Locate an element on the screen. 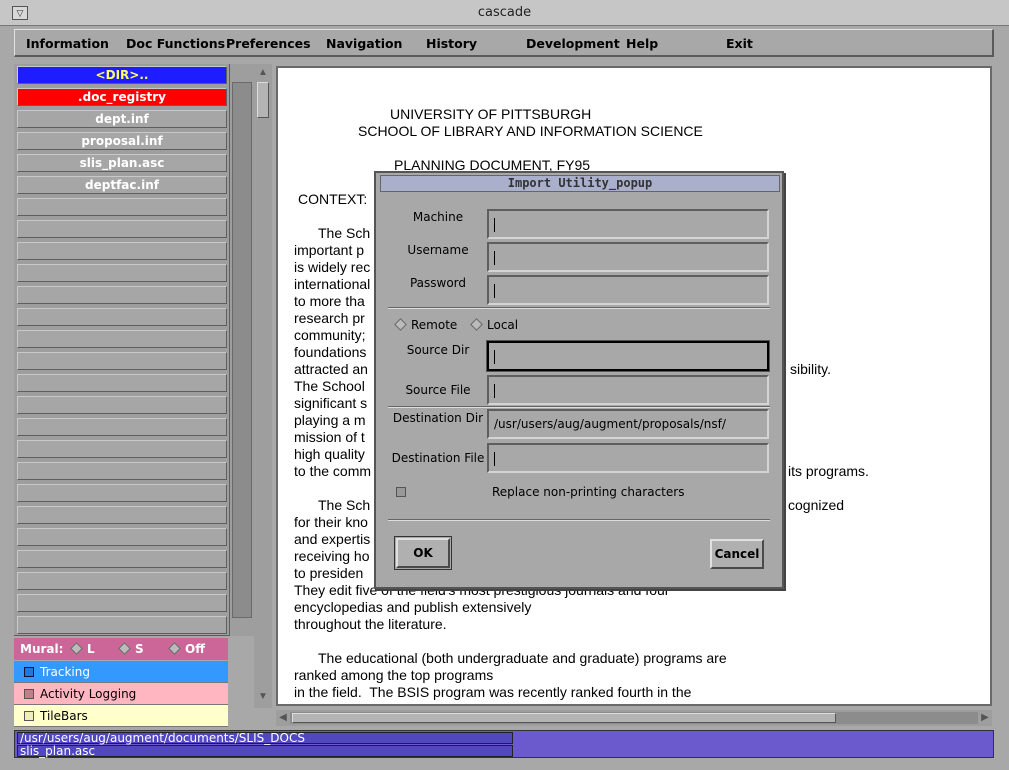 This screenshot has width=1009, height=770. doc-line: to presiden is located at coordinates (329, 573).